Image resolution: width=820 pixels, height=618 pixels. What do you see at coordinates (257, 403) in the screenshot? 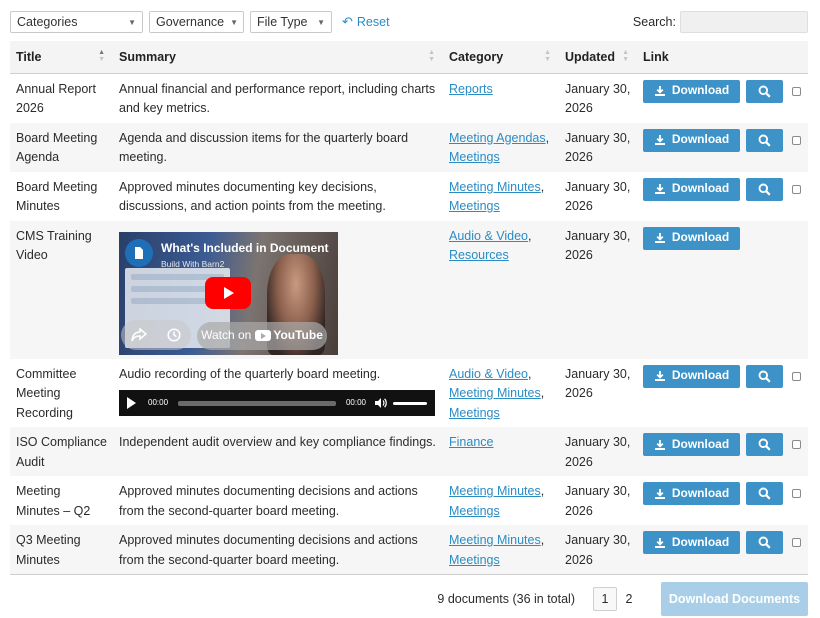
I see `audio-progress-slider` at bounding box center [257, 403].